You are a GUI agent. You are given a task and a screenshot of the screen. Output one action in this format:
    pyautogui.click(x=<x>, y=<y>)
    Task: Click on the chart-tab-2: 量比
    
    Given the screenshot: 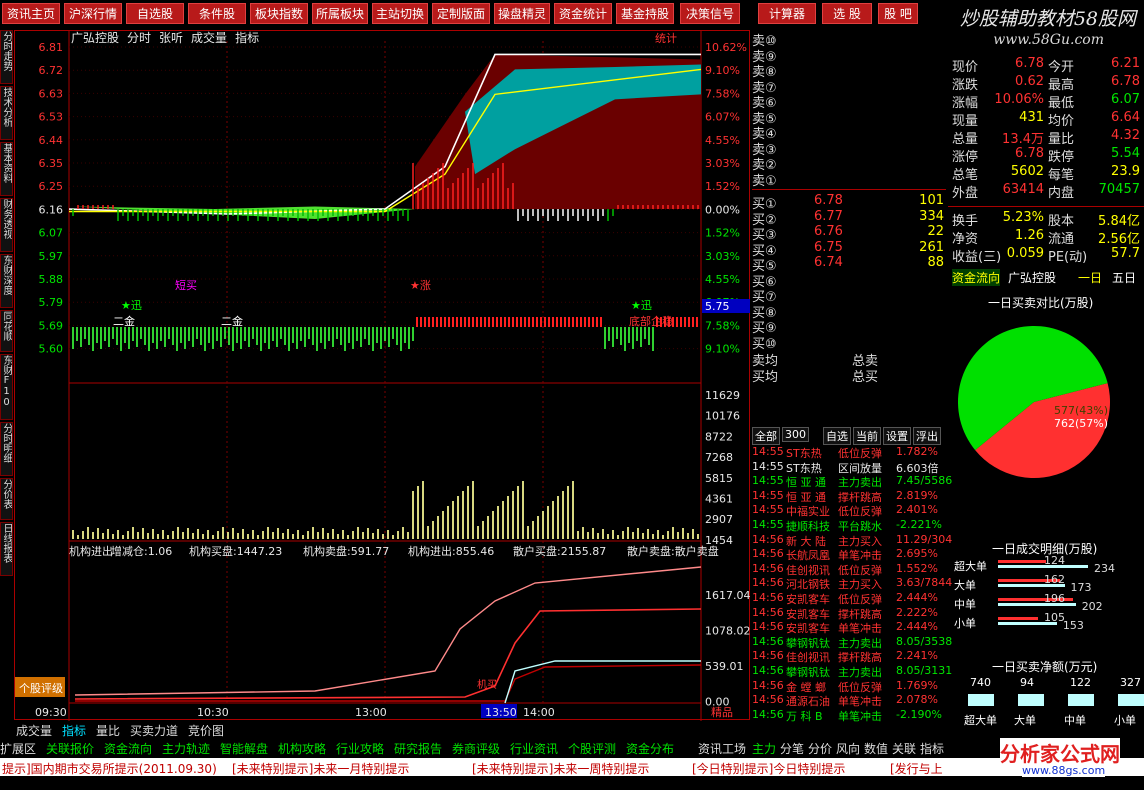 What is the action you would take?
    pyautogui.click(x=108, y=730)
    